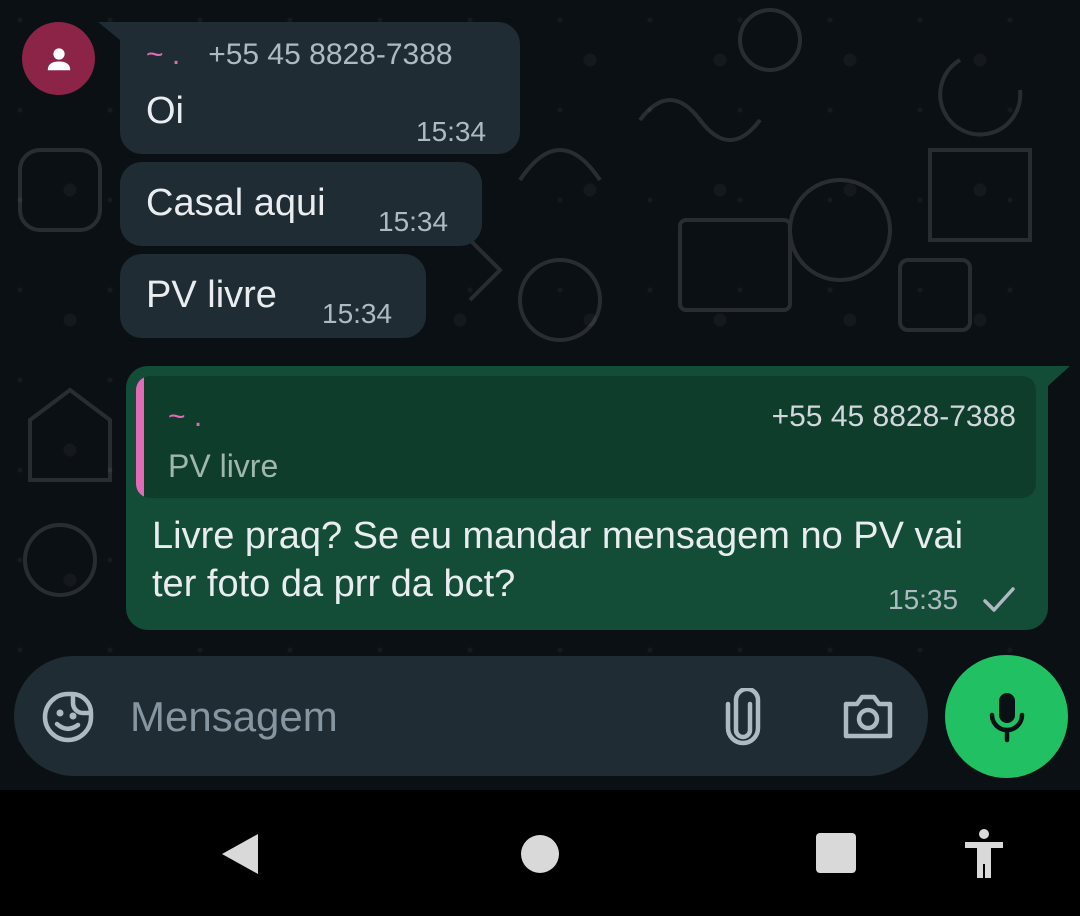 The image size is (1080, 916). What do you see at coordinates (109, 31) in the screenshot?
I see `incoming-bubble-tail` at bounding box center [109, 31].